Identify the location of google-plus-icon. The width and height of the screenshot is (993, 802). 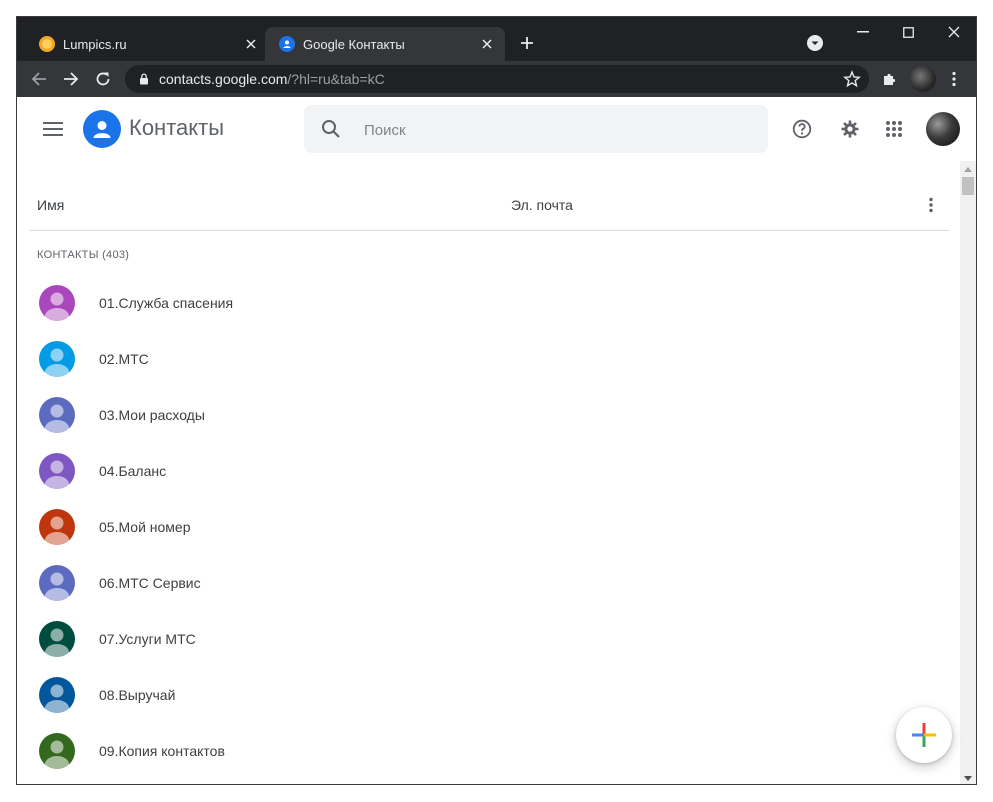
(924, 735).